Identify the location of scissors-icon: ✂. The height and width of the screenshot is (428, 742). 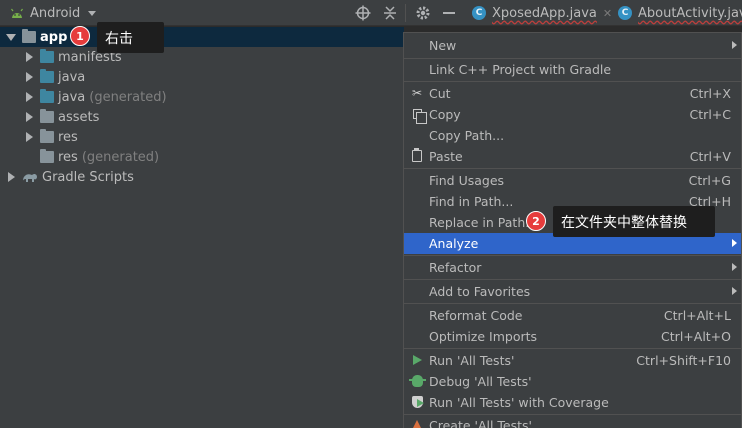
(417, 93).